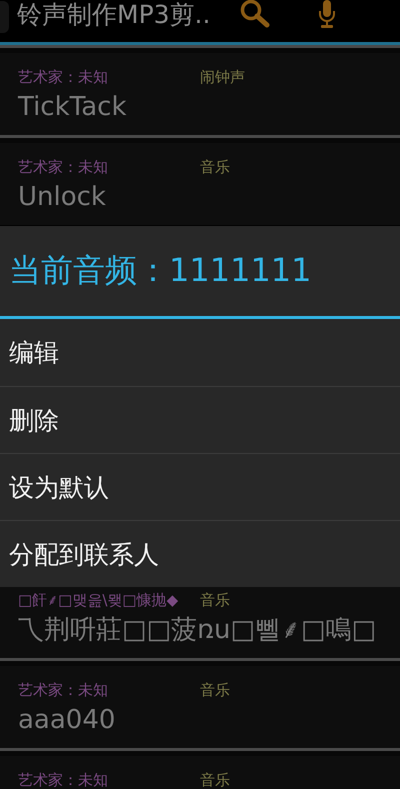  I want to click on song-title: Unlock, so click(62, 197).